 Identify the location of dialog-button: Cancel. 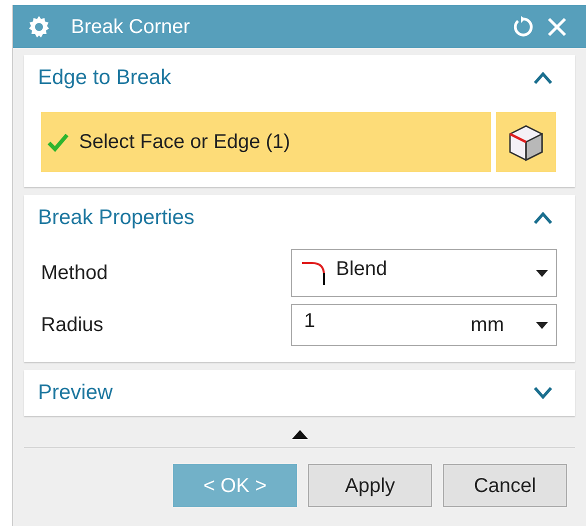
(505, 485).